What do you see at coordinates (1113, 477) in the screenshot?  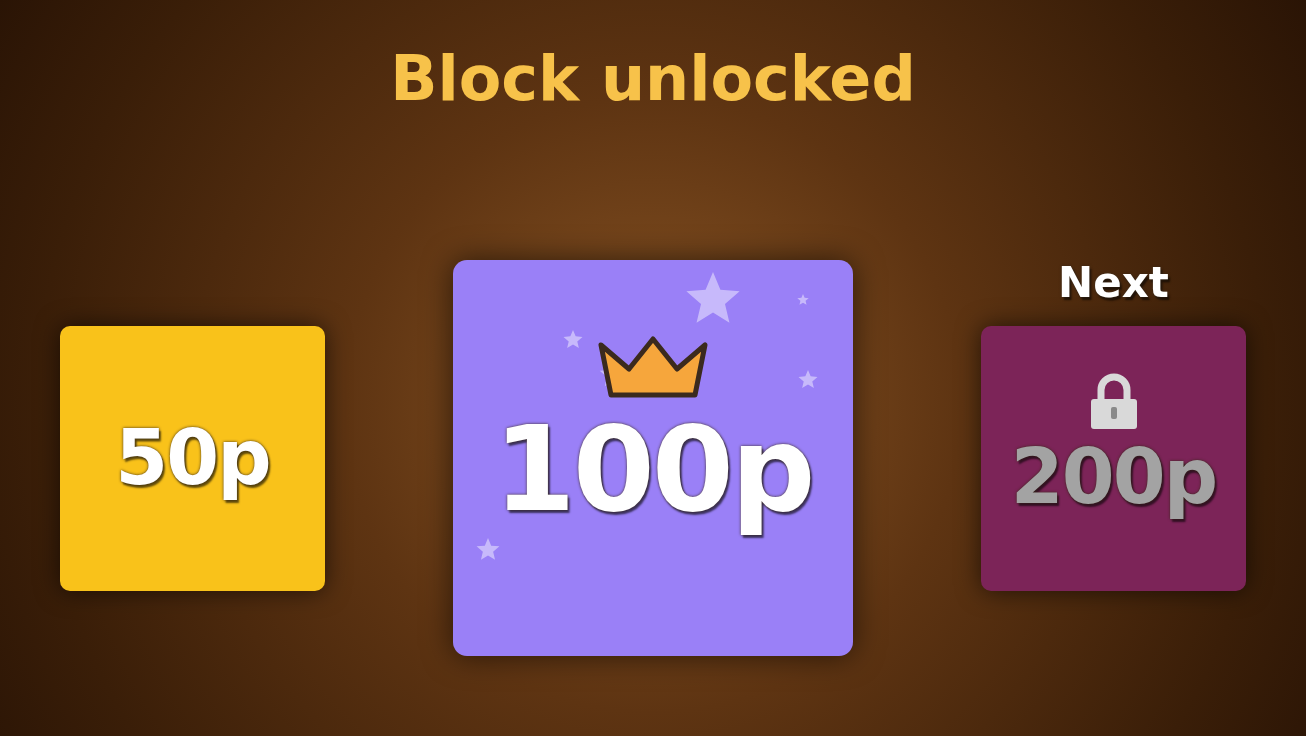 I see `block-value: 200p` at bounding box center [1113, 477].